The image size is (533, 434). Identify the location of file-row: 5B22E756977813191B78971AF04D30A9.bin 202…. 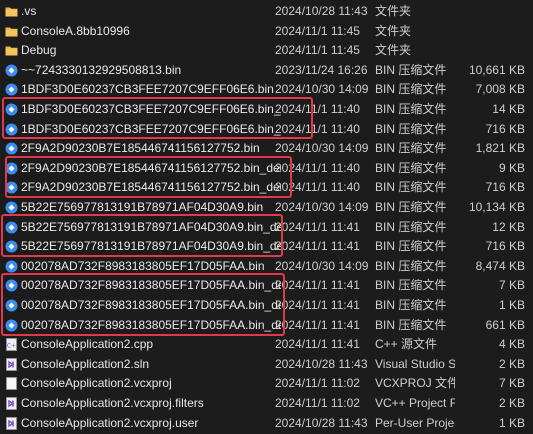
(266, 208).